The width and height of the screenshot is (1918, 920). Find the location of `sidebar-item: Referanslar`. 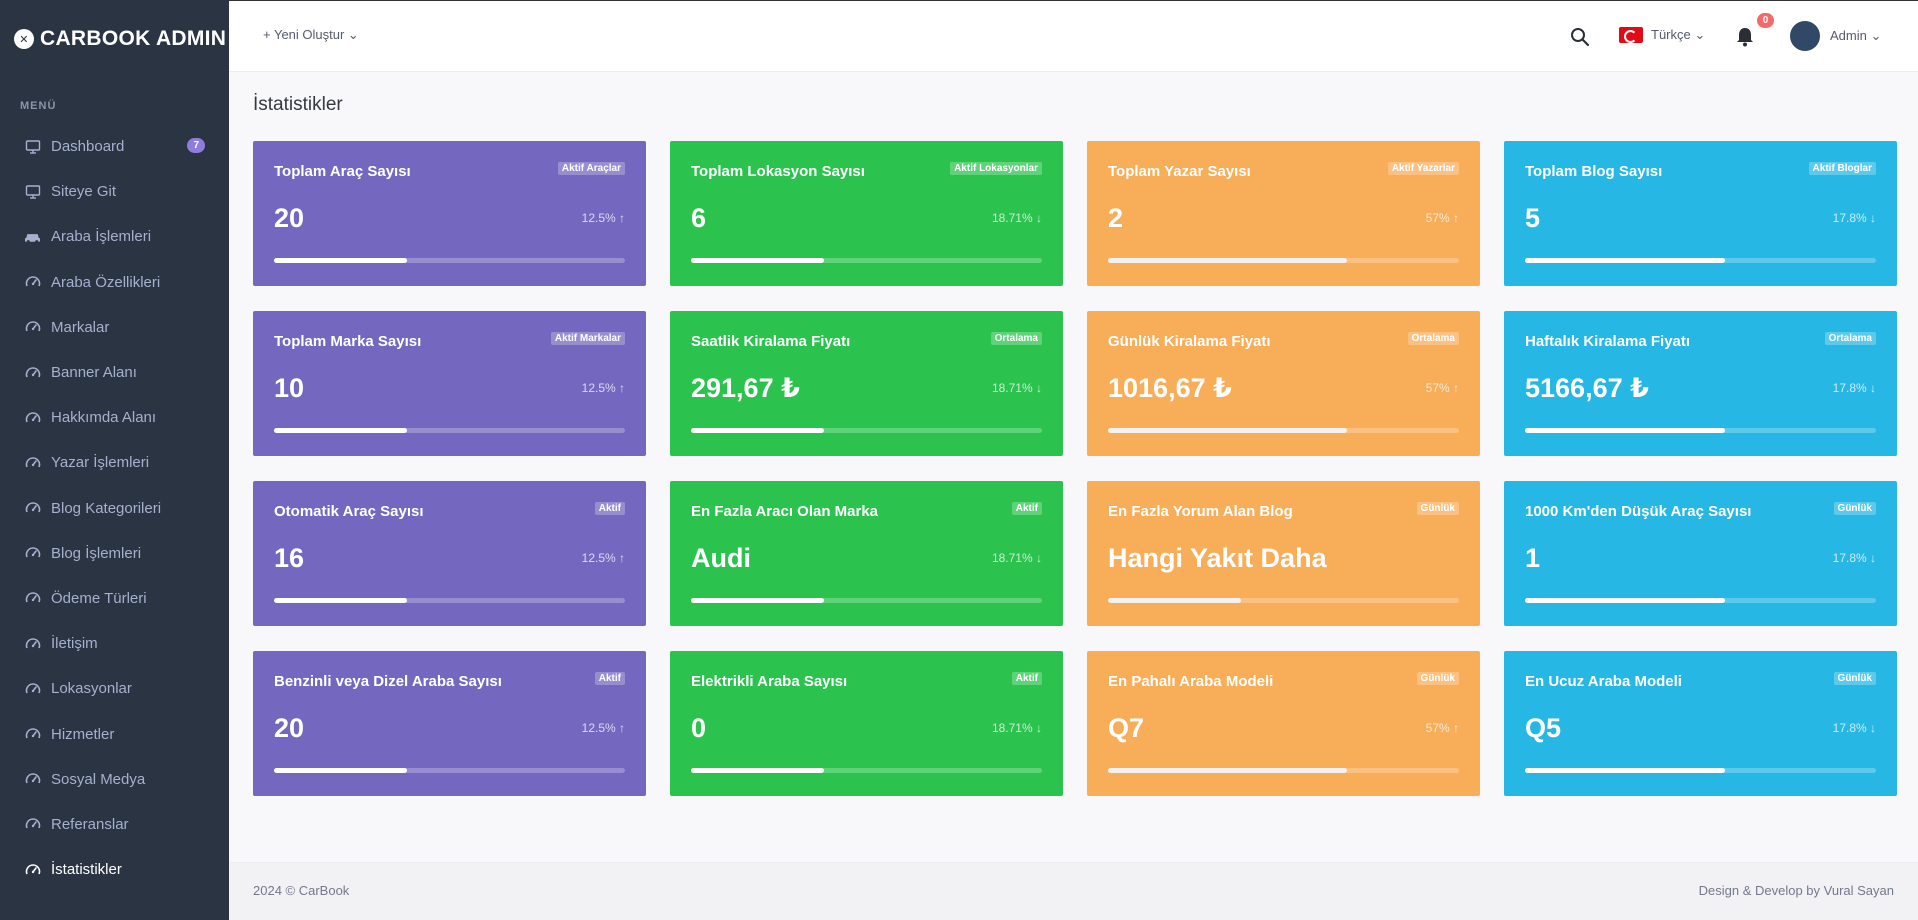

sidebar-item: Referanslar is located at coordinates (114, 824).